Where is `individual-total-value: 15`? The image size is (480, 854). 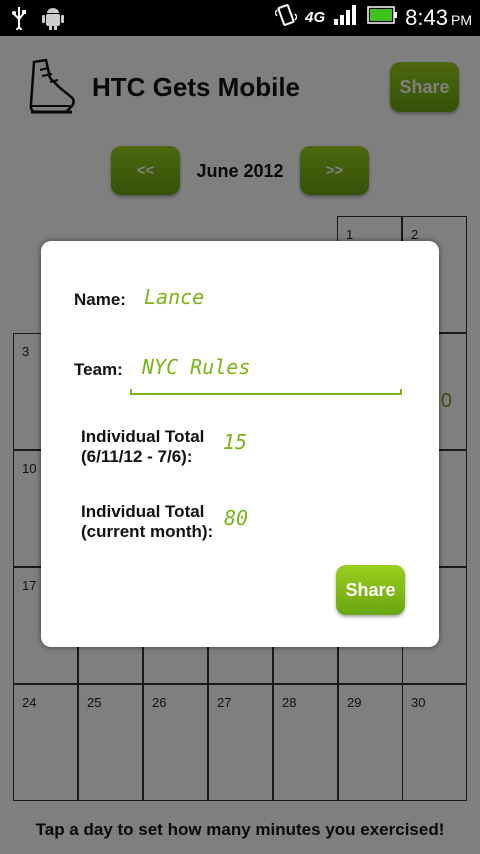 individual-total-value: 15 is located at coordinates (235, 442).